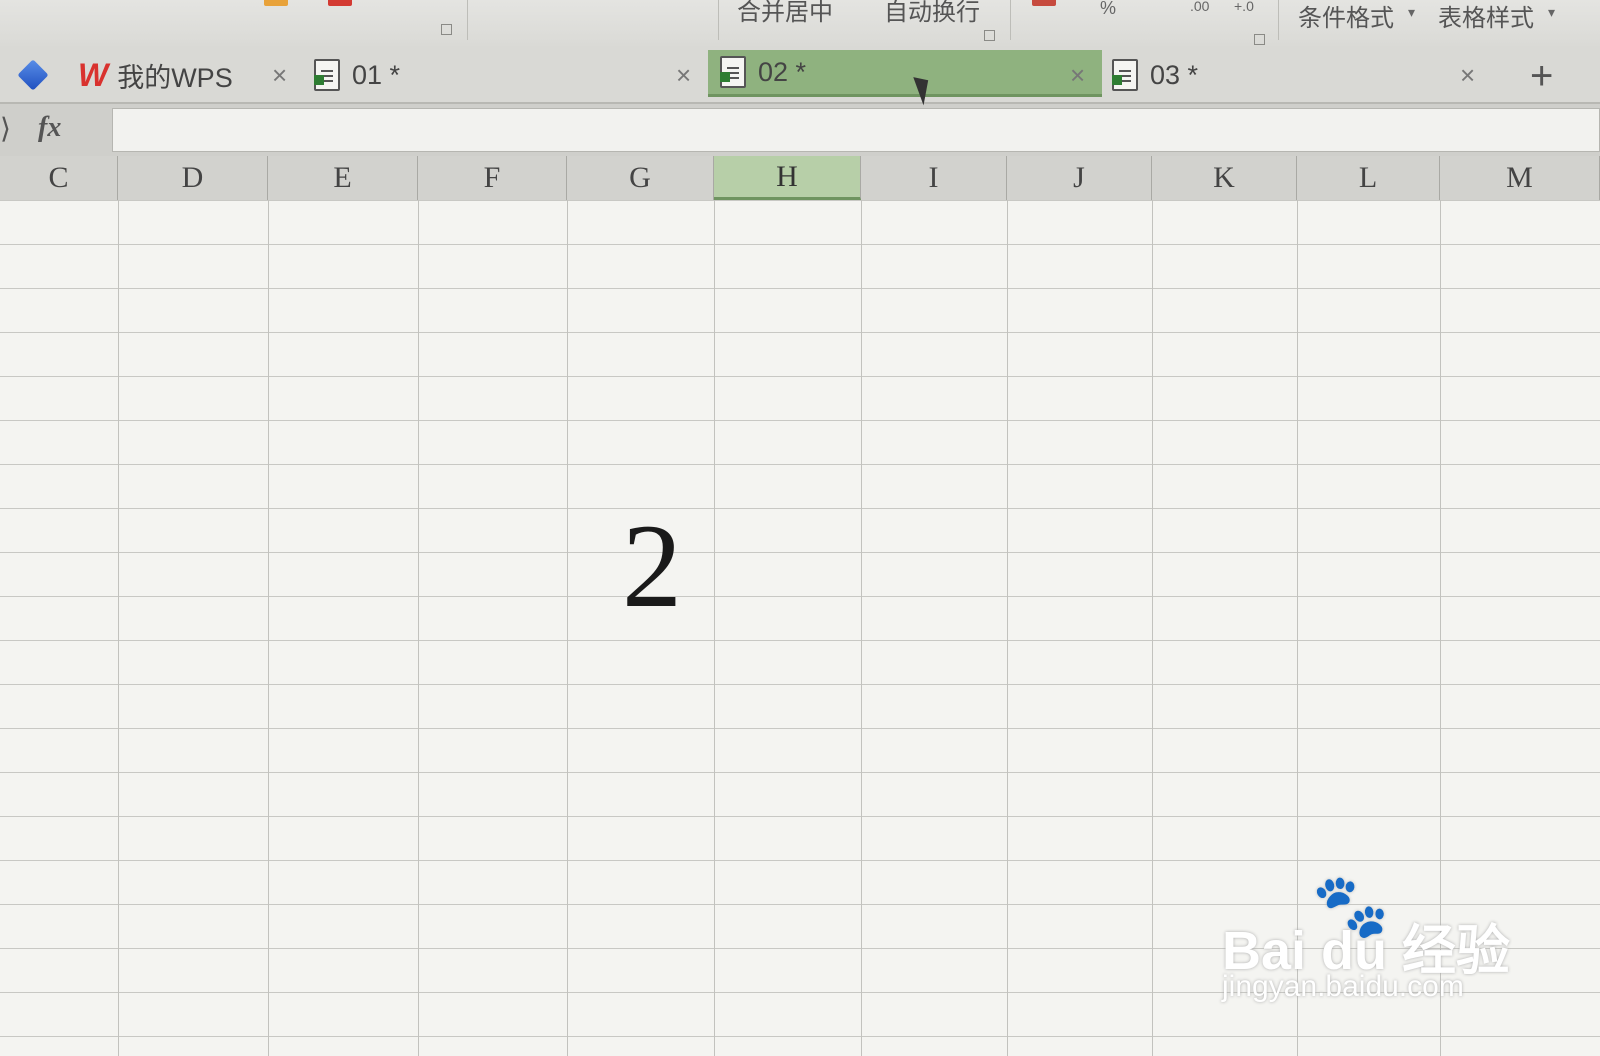  What do you see at coordinates (276, 3) in the screenshot?
I see `fill-color-icon` at bounding box center [276, 3].